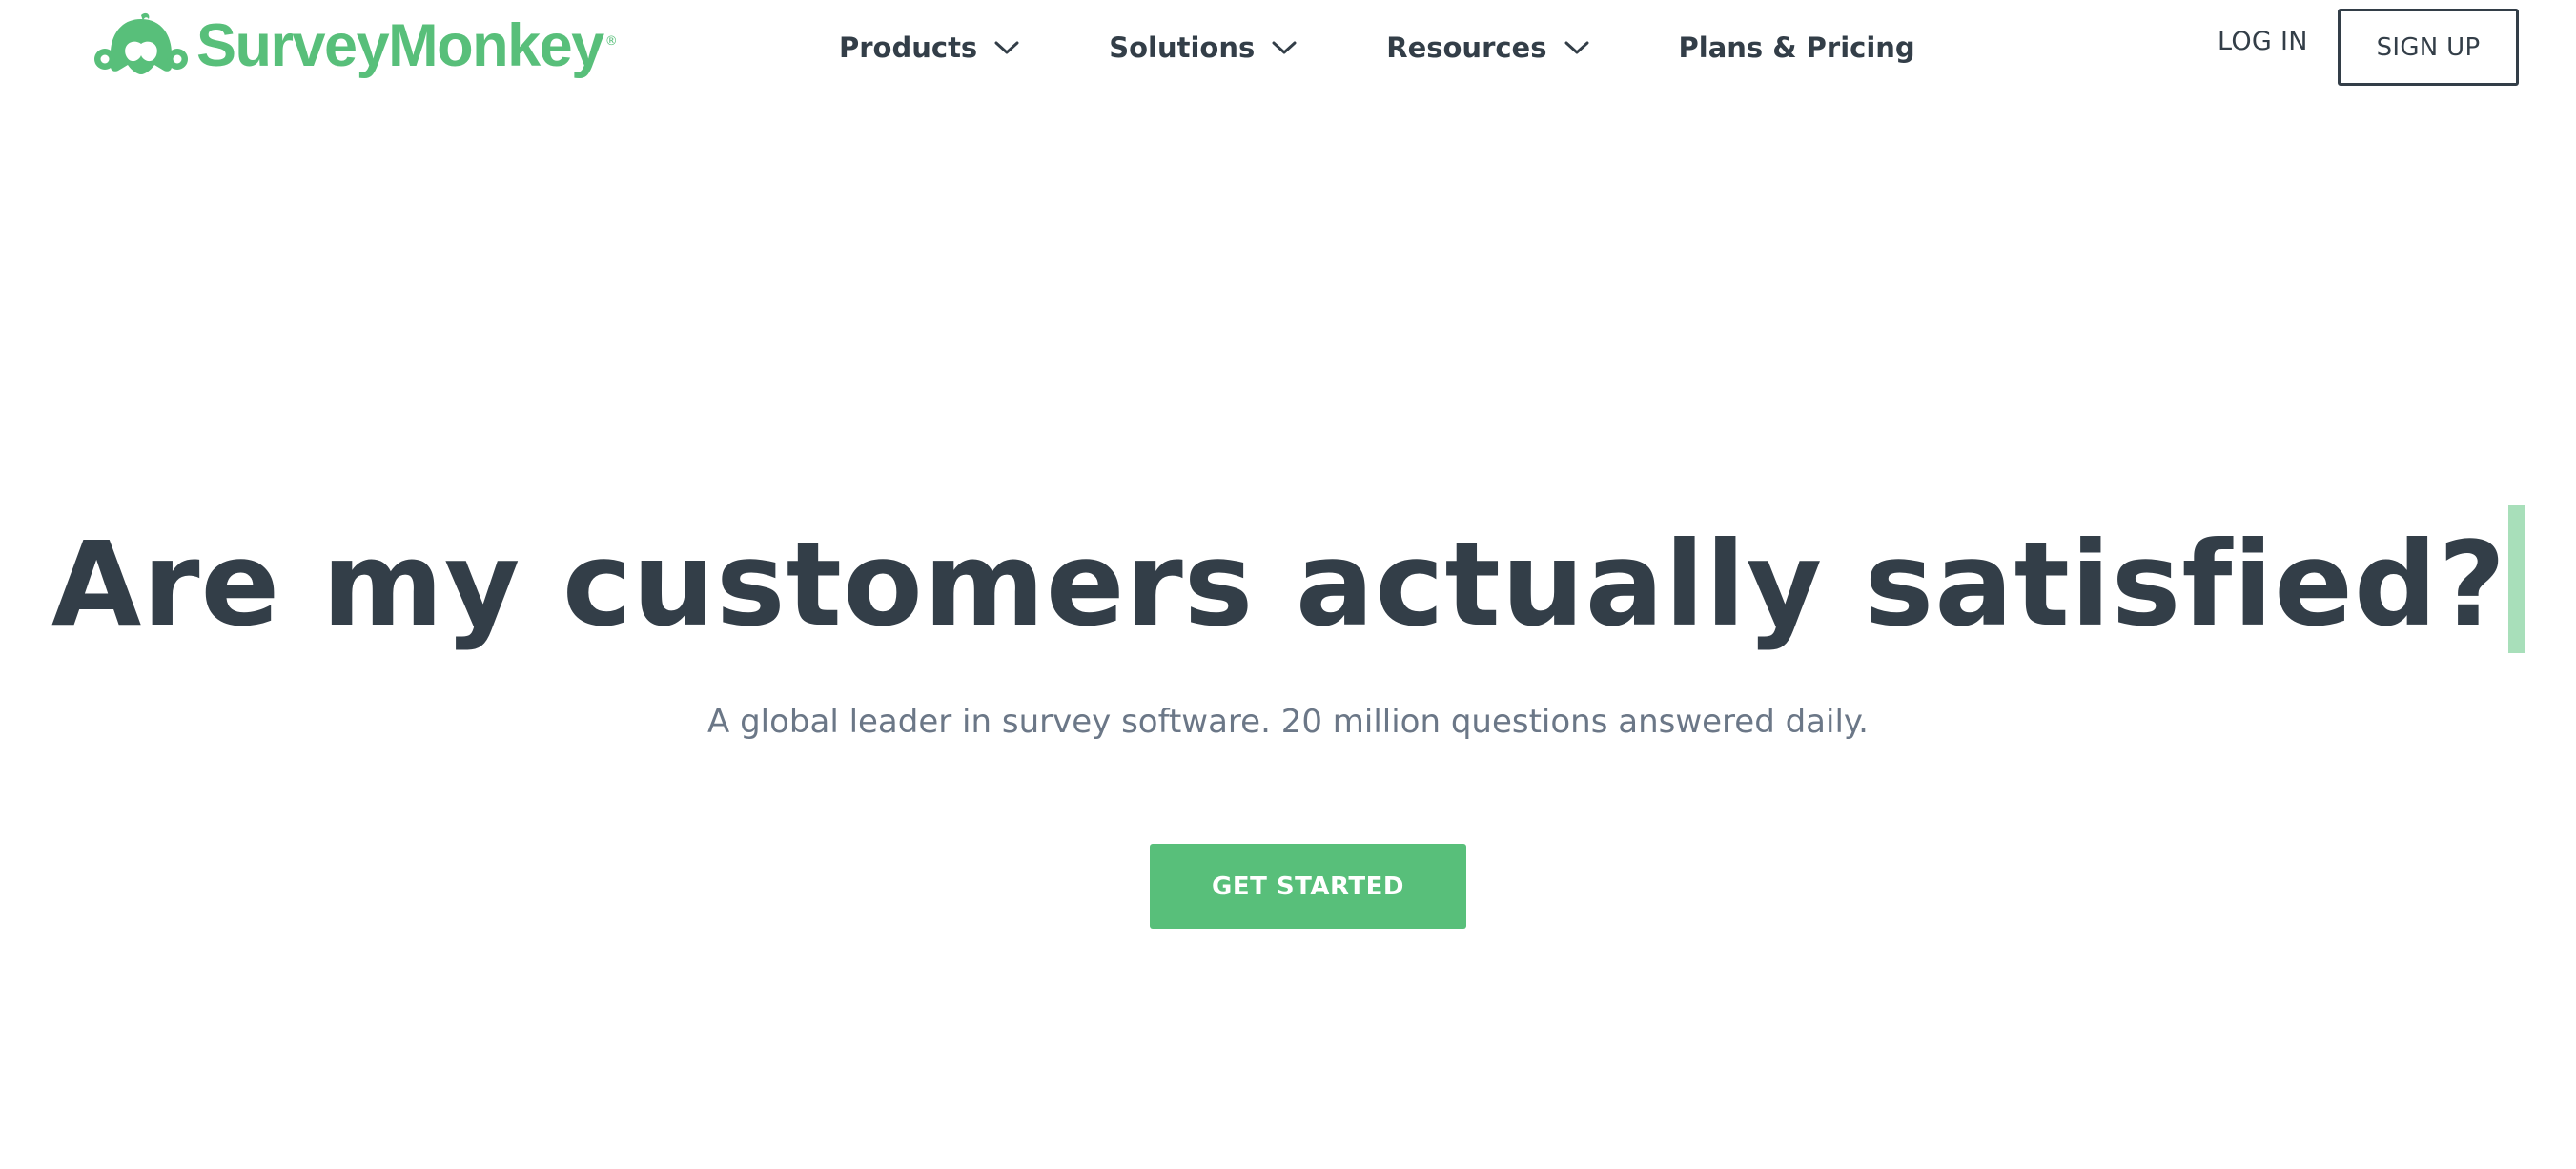 The image size is (2576, 1169). I want to click on nav-products-label: Products, so click(908, 48).